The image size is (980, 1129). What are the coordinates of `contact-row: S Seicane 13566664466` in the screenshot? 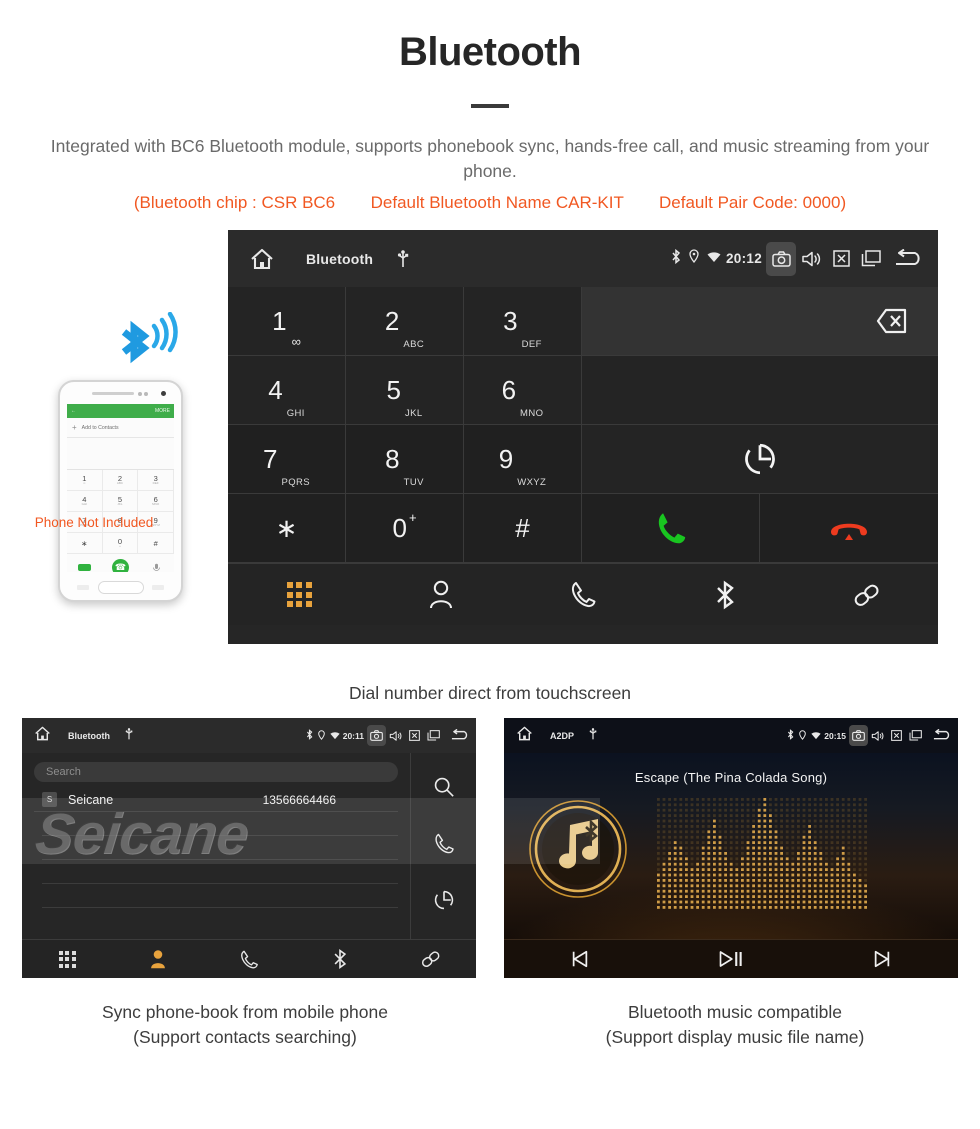 It's located at (216, 800).